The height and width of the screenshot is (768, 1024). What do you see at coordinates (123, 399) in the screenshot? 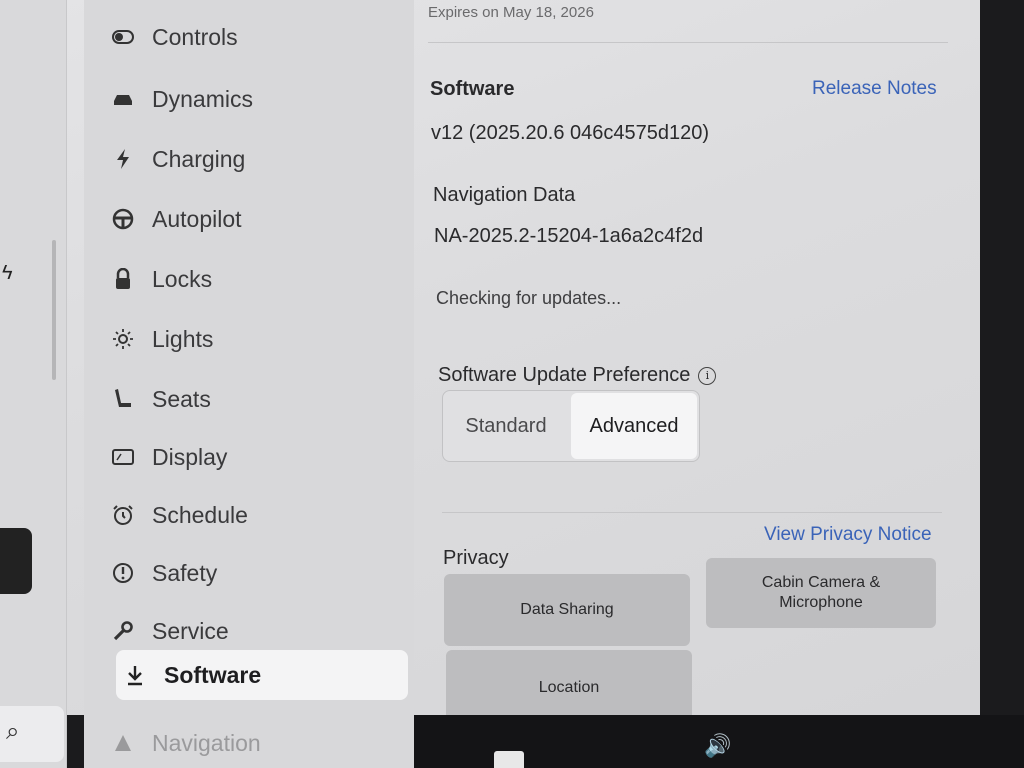
I see `seat-icon` at bounding box center [123, 399].